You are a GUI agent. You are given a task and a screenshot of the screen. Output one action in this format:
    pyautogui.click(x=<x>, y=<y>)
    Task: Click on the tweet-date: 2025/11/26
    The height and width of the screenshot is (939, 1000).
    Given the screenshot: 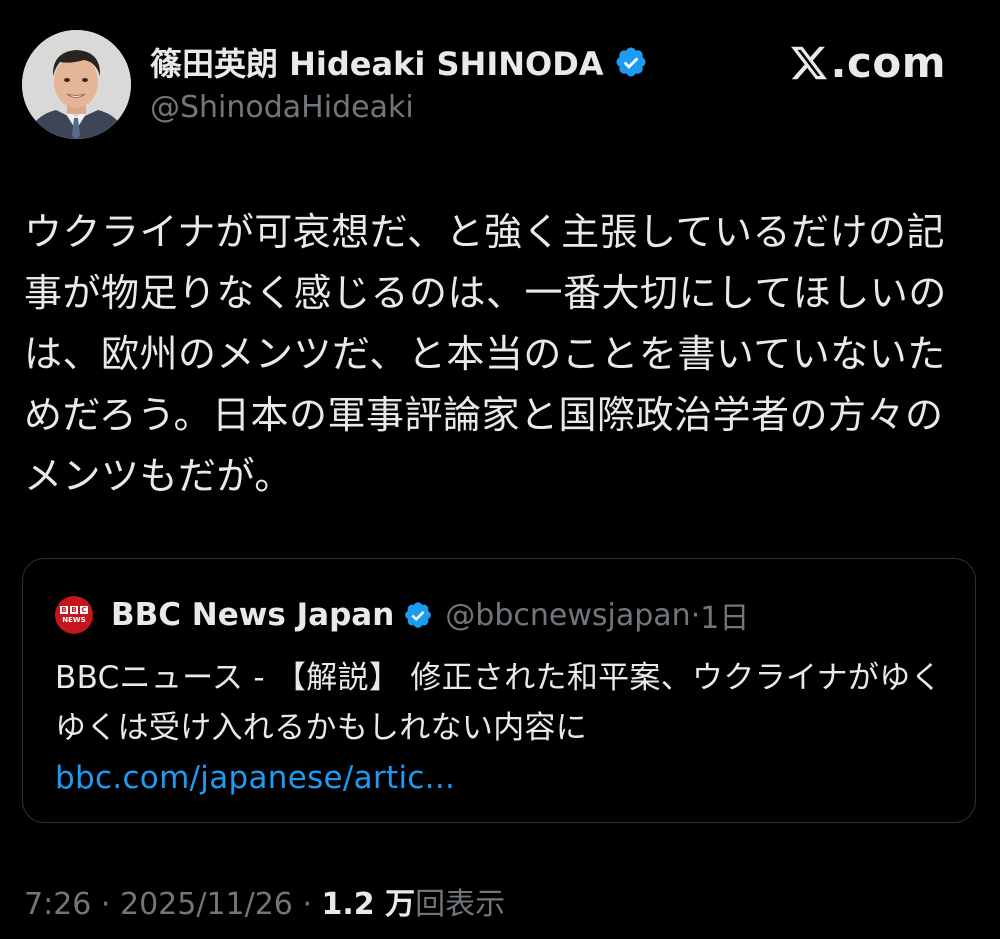 What is the action you would take?
    pyautogui.click(x=206, y=904)
    